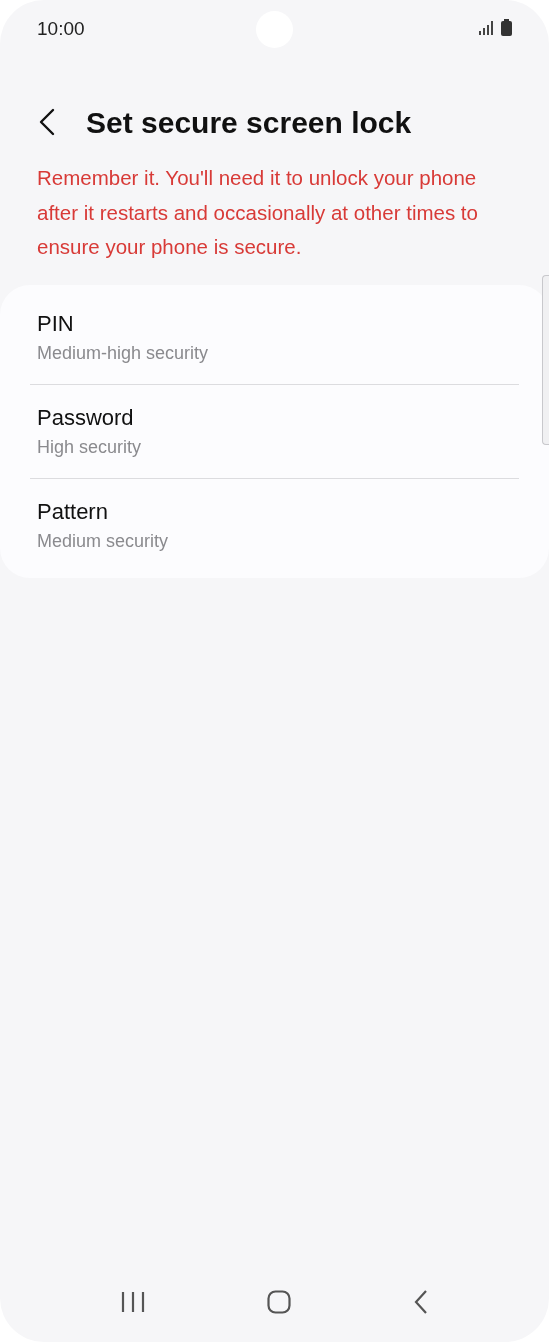  Describe the element at coordinates (420, 1302) in the screenshot. I see `back-icon` at that location.